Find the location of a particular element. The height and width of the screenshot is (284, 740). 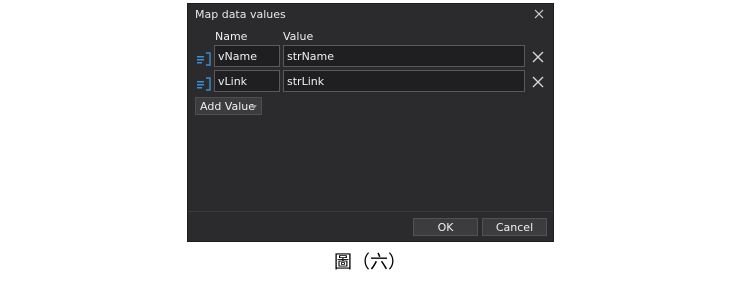

add-value-button: Add Value is located at coordinates (228, 106).